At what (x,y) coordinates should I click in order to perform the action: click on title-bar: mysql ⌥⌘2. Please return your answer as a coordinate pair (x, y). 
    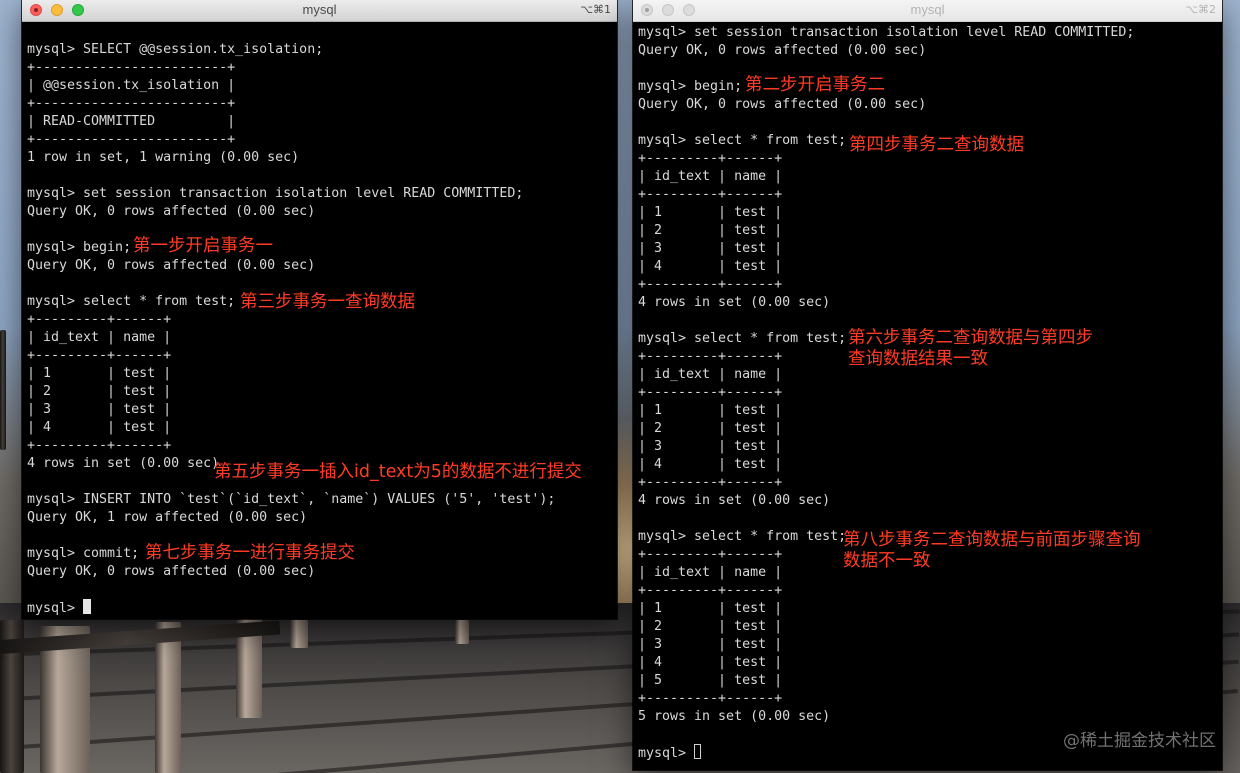
    Looking at the image, I should click on (927, 11).